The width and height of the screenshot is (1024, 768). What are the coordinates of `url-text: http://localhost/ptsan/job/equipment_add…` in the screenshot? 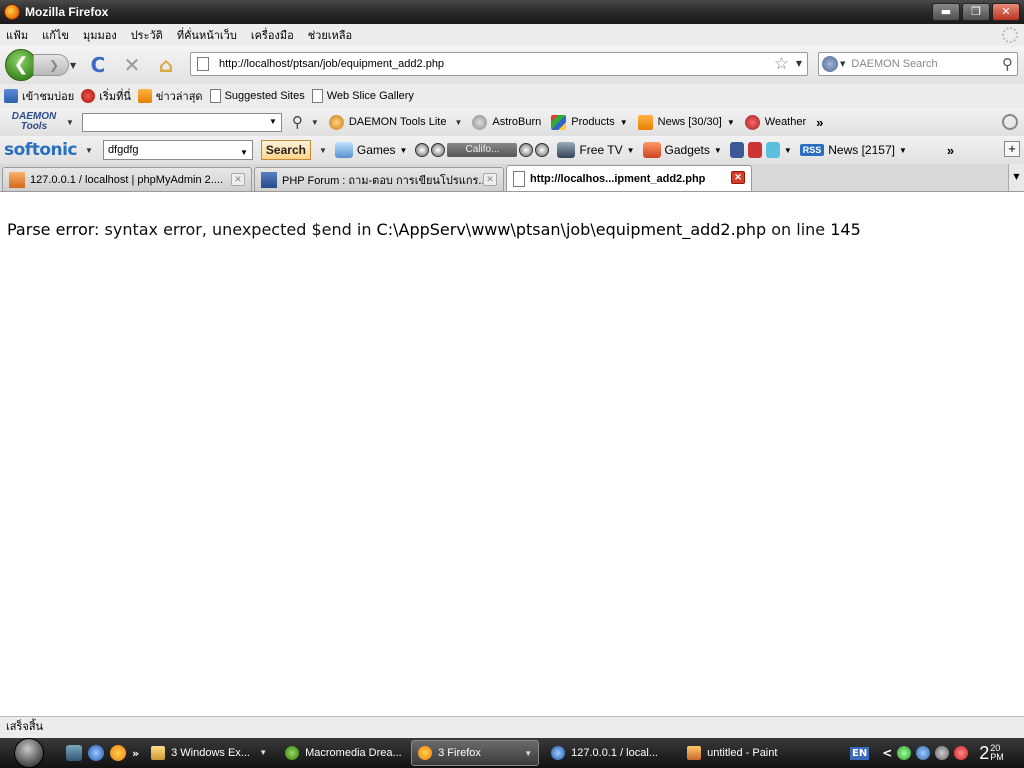 It's located at (331, 64).